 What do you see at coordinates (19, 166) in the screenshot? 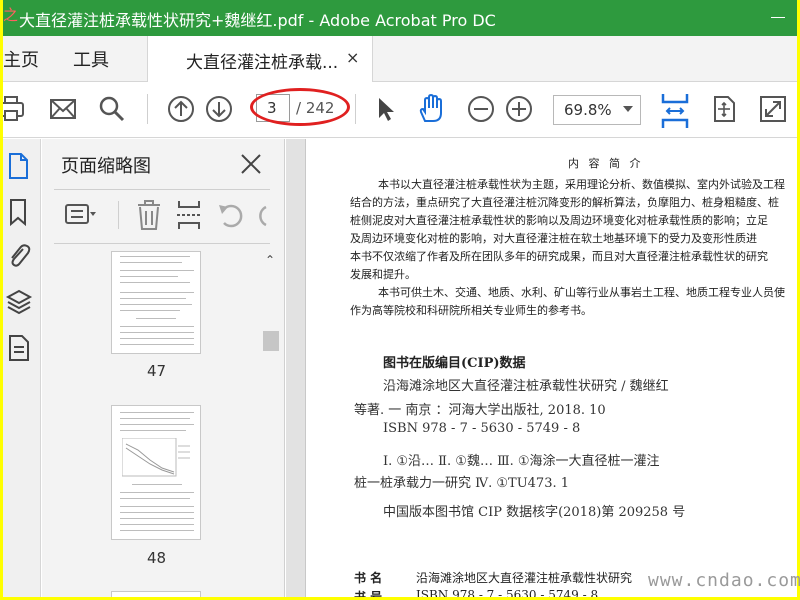
I see `page-thumbnails-icon` at bounding box center [19, 166].